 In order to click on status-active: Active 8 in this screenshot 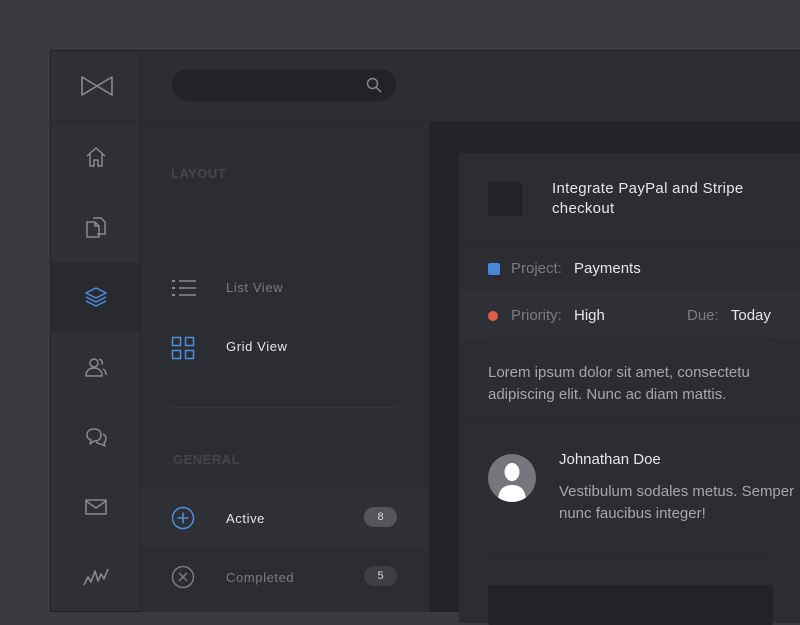, I will do `click(285, 518)`.